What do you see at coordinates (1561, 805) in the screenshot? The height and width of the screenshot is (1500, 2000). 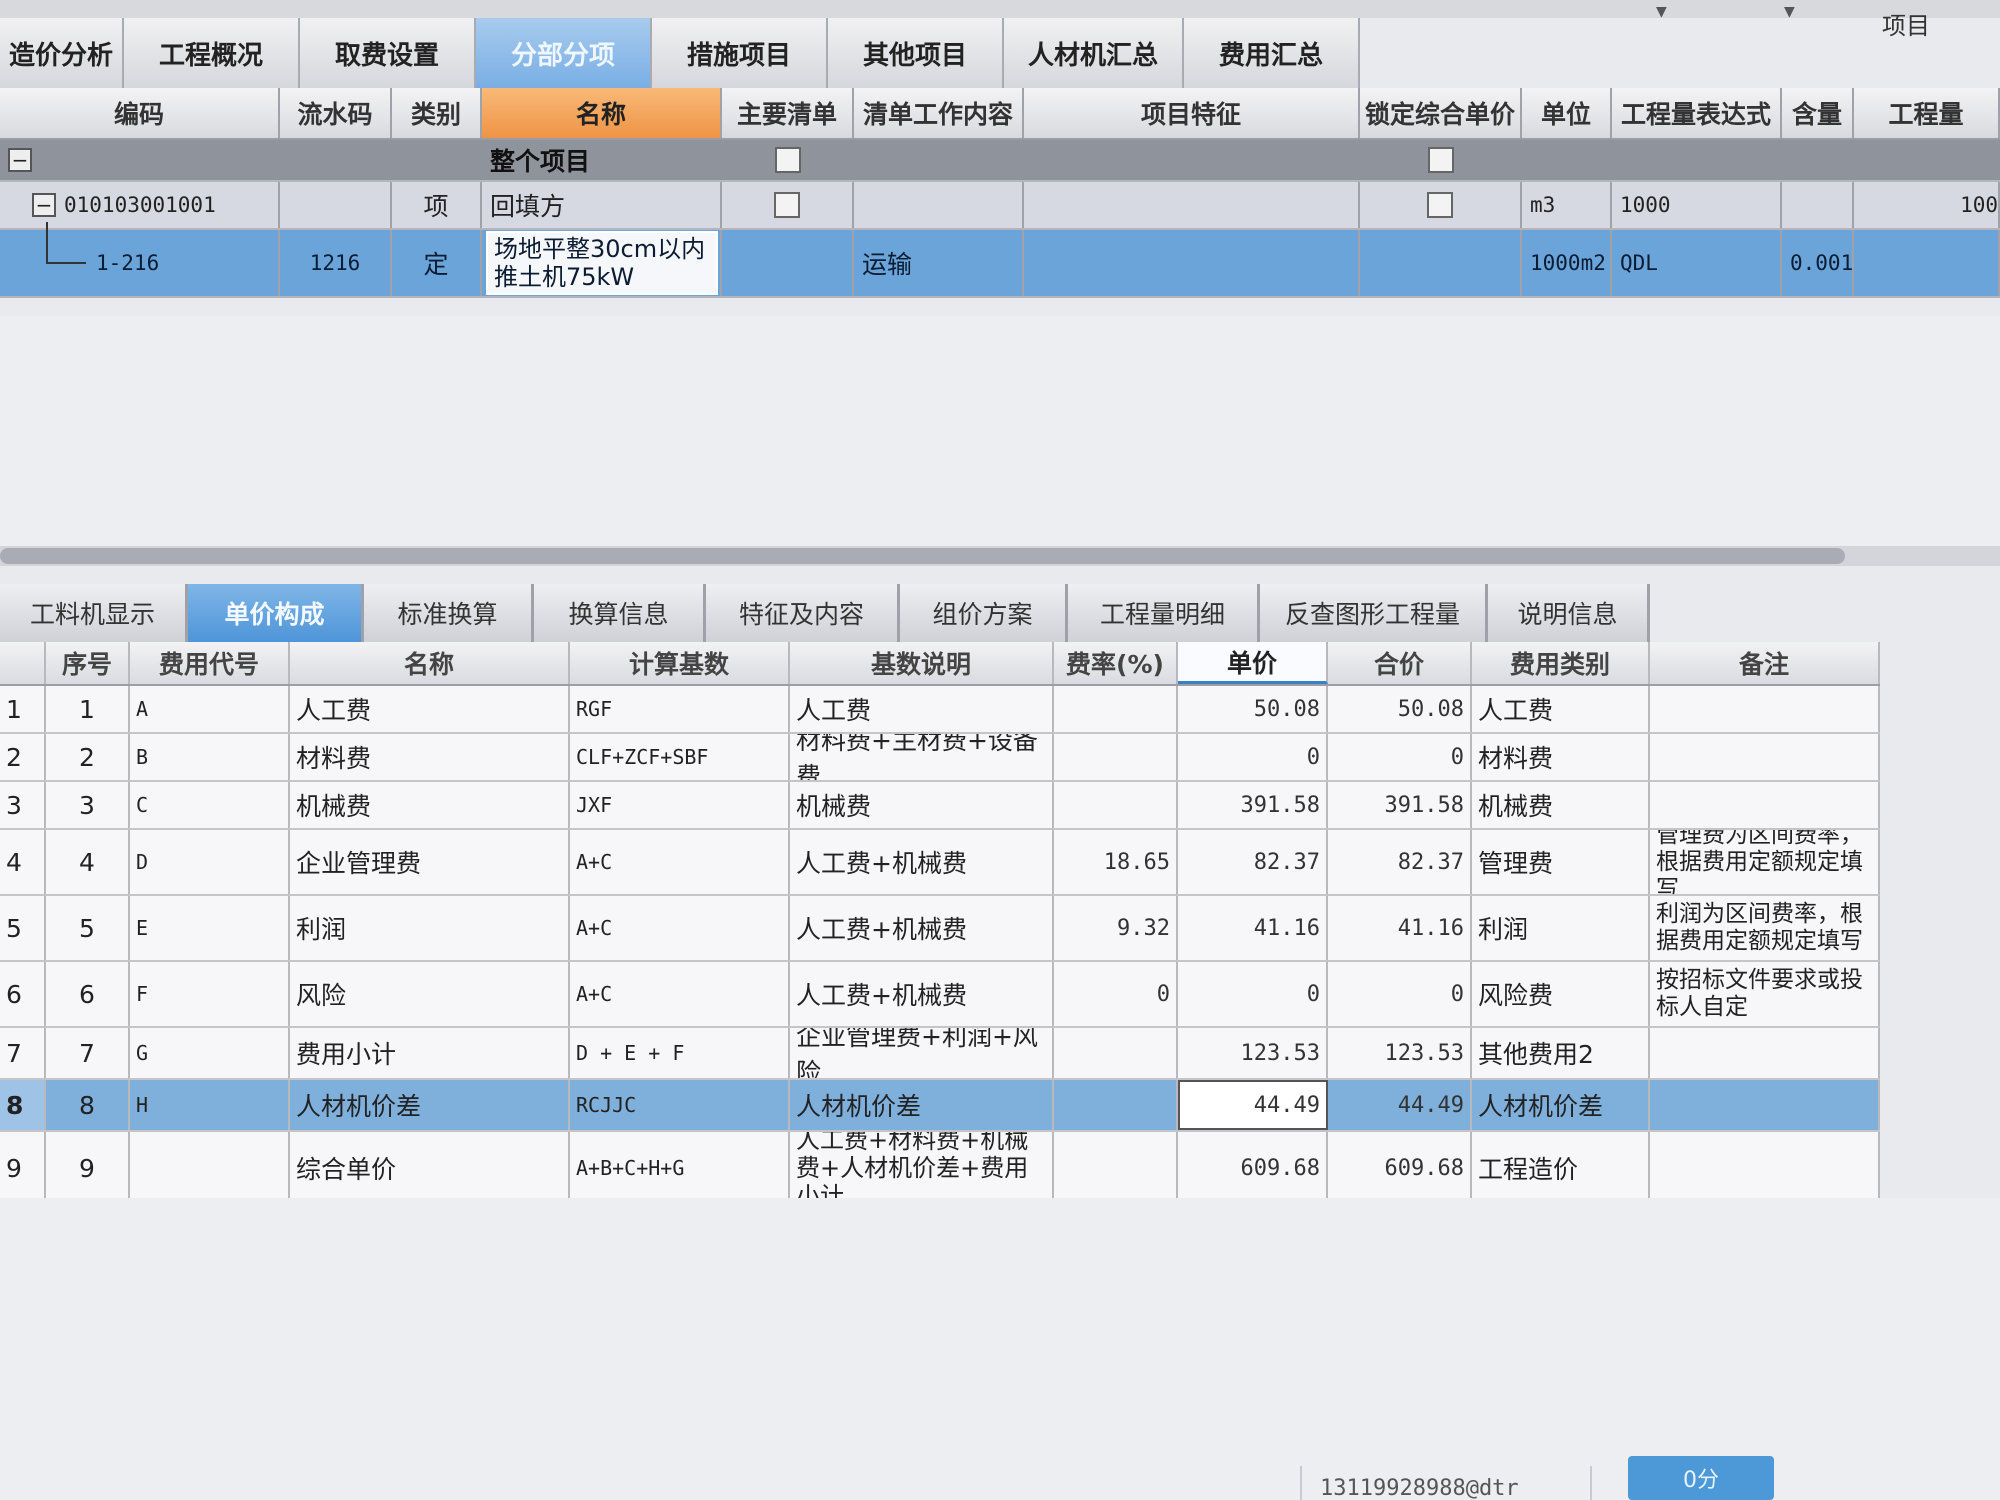 I see `row-fee-category: 机械费` at bounding box center [1561, 805].